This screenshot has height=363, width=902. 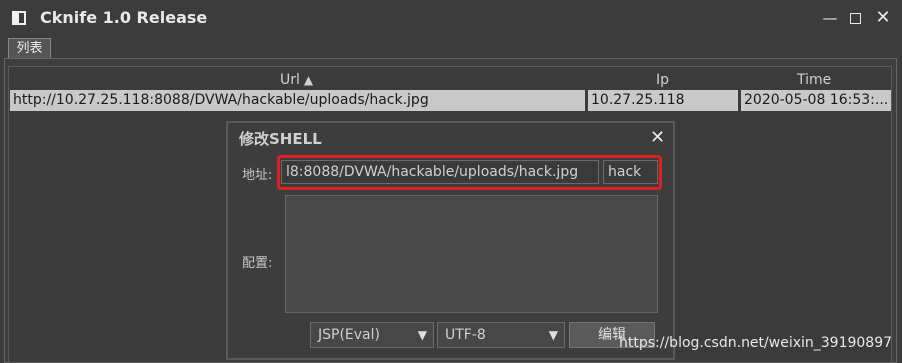 What do you see at coordinates (630, 172) in the screenshot?
I see `shell-password-input: hack` at bounding box center [630, 172].